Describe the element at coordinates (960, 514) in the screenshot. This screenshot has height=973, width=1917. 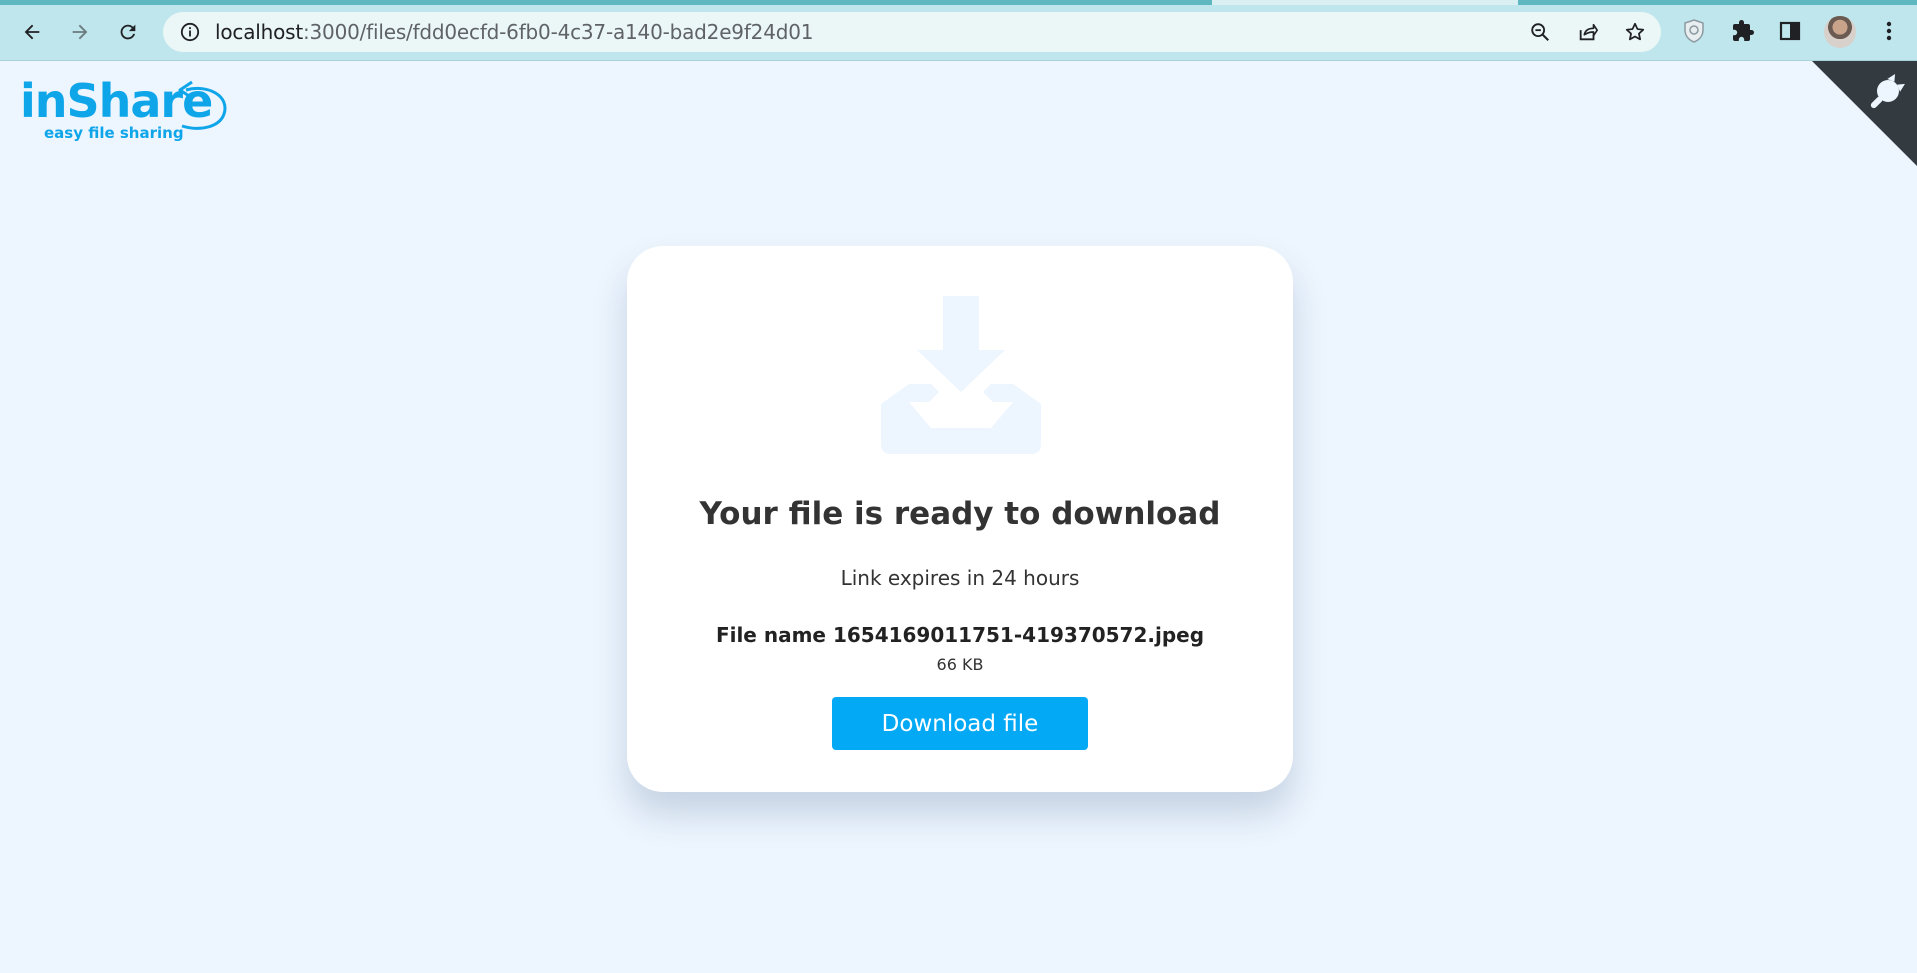
I see `card-title: Your file is ready to download` at that location.